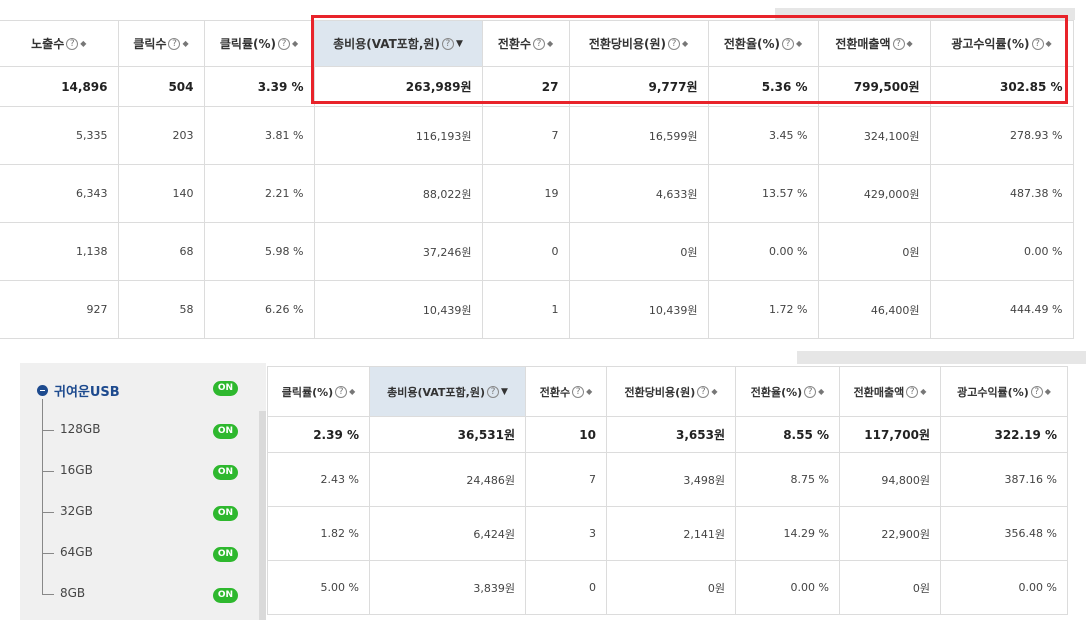 The height and width of the screenshot is (630, 1086). Describe the element at coordinates (140, 432) in the screenshot. I see `tree-child-item: 128GB ON` at that location.